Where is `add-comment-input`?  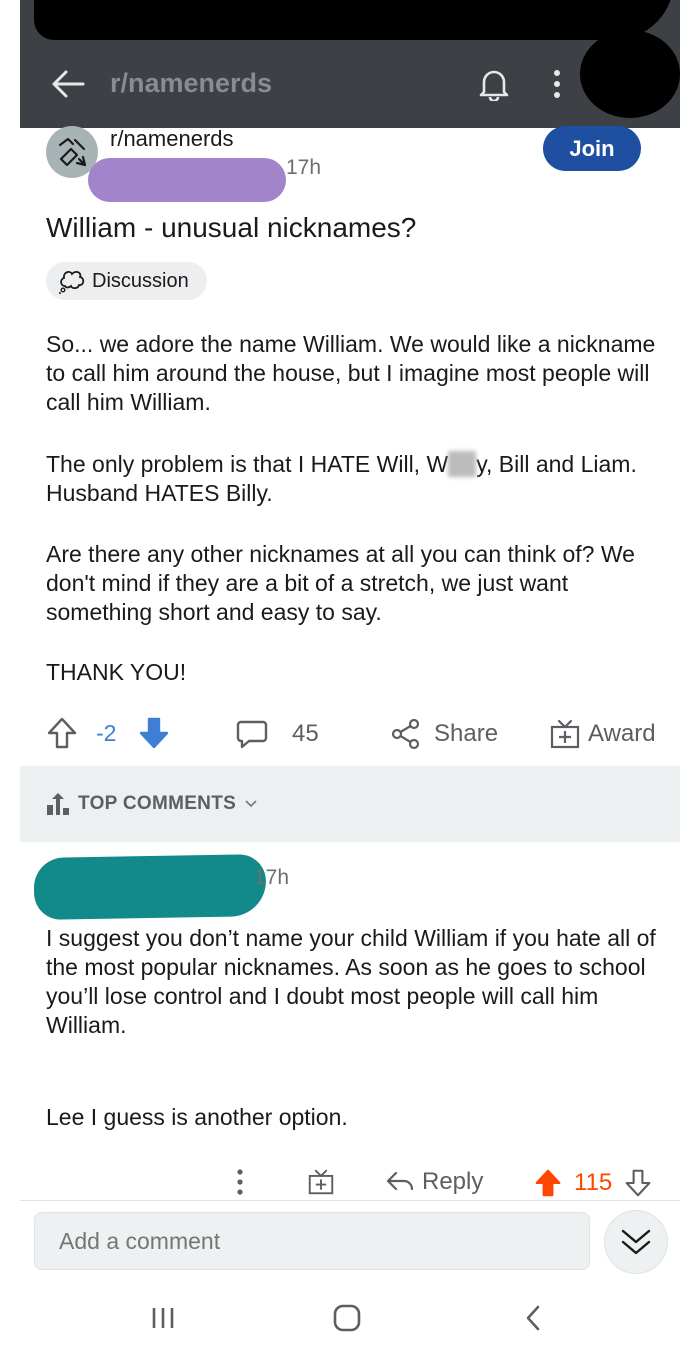
add-comment-input is located at coordinates (312, 1241).